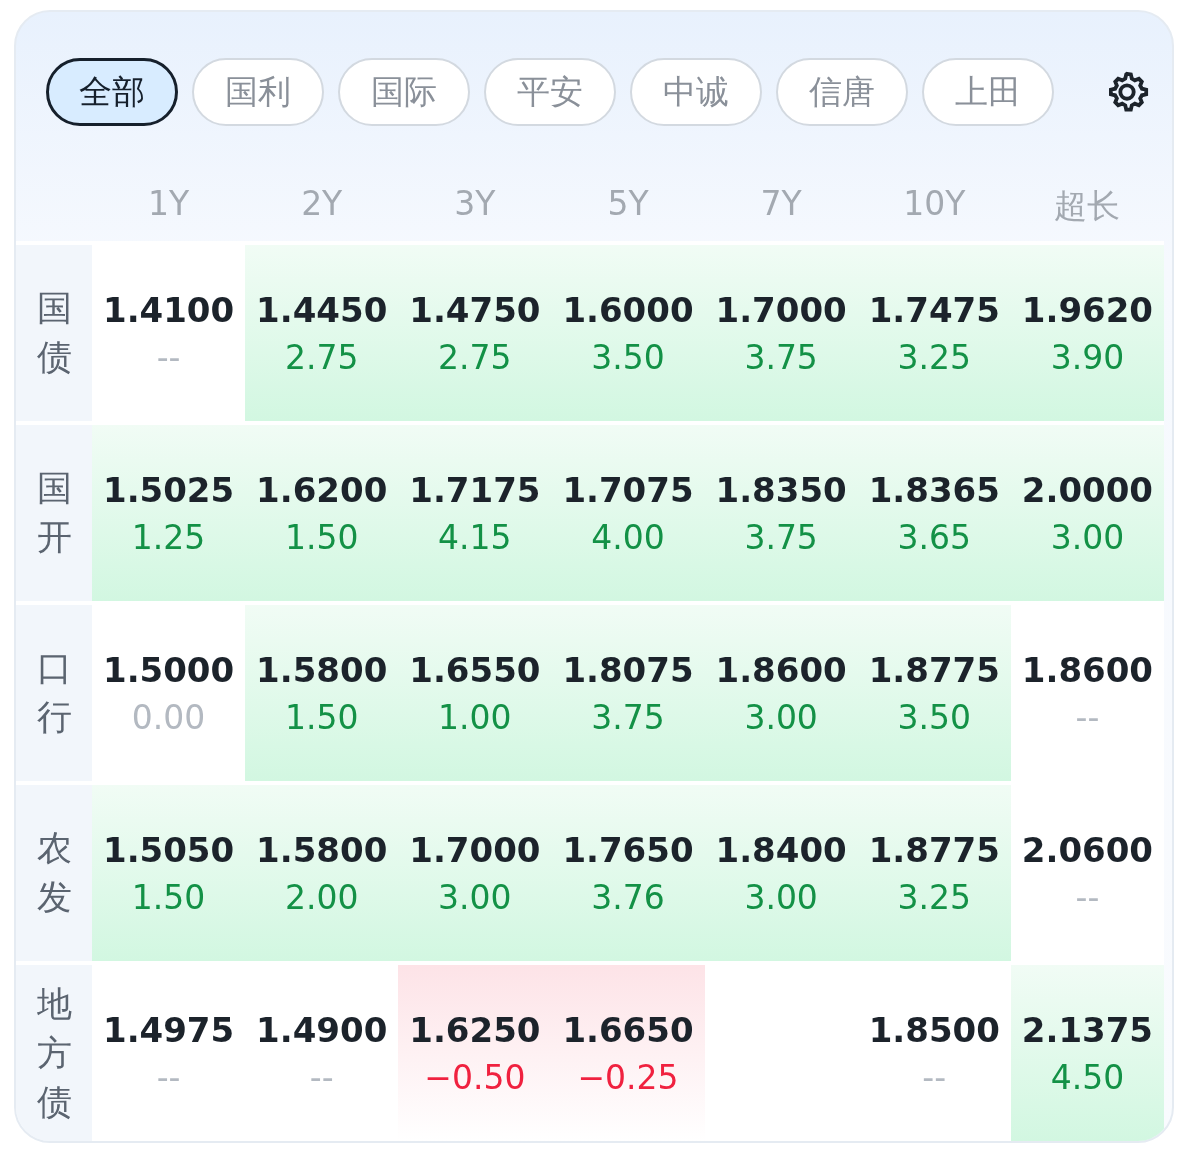 This screenshot has height=1158, width=1188. I want to click on column-header: 1Y, so click(169, 204).